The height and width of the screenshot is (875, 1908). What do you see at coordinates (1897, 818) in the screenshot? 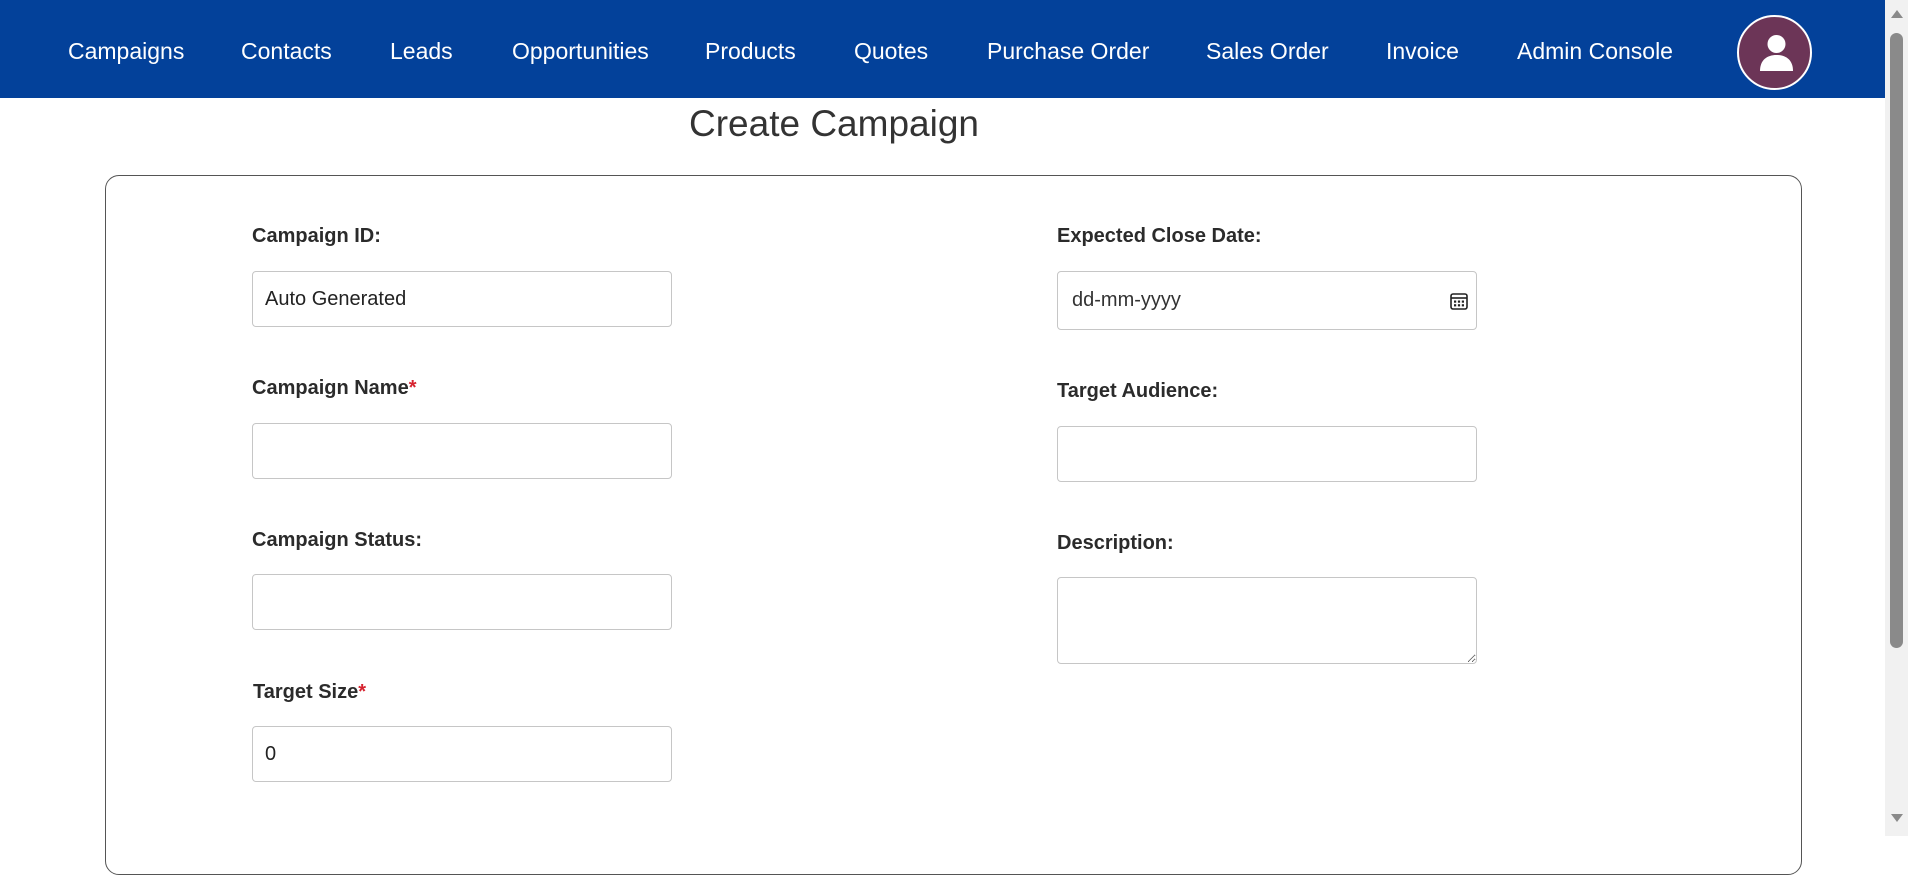
I see `scroll-down-arrow-icon` at bounding box center [1897, 818].